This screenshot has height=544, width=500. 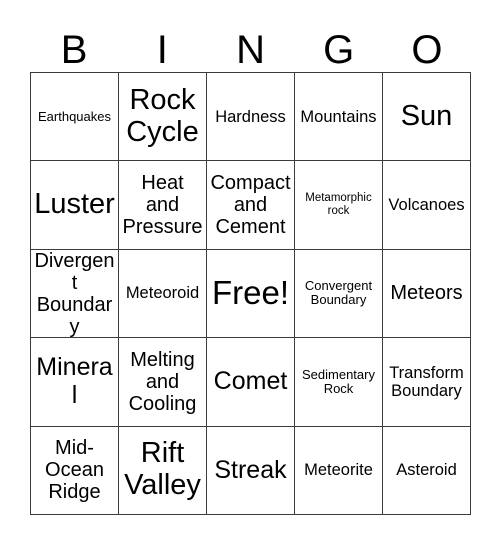 I want to click on bingo-cell-label: Transform Boundary, so click(x=426, y=381).